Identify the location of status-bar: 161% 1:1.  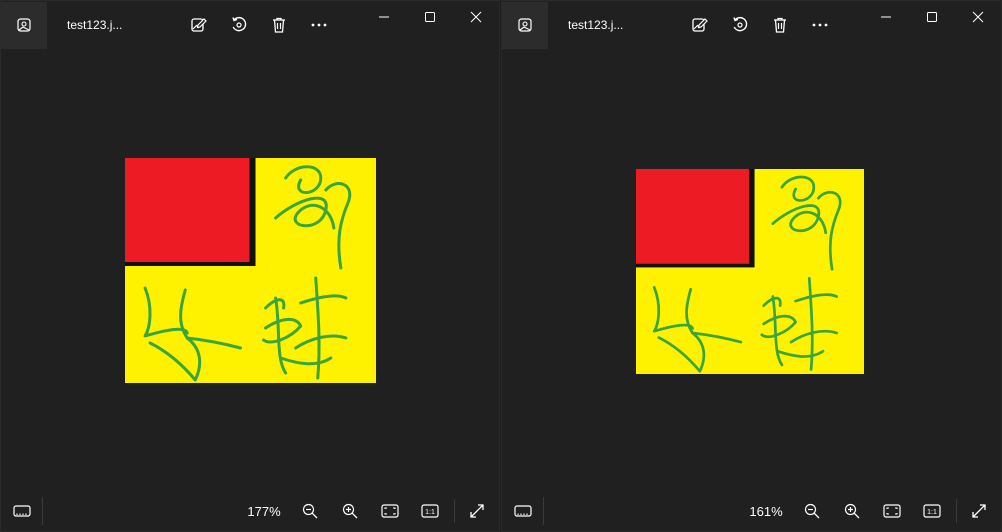
(751, 511).